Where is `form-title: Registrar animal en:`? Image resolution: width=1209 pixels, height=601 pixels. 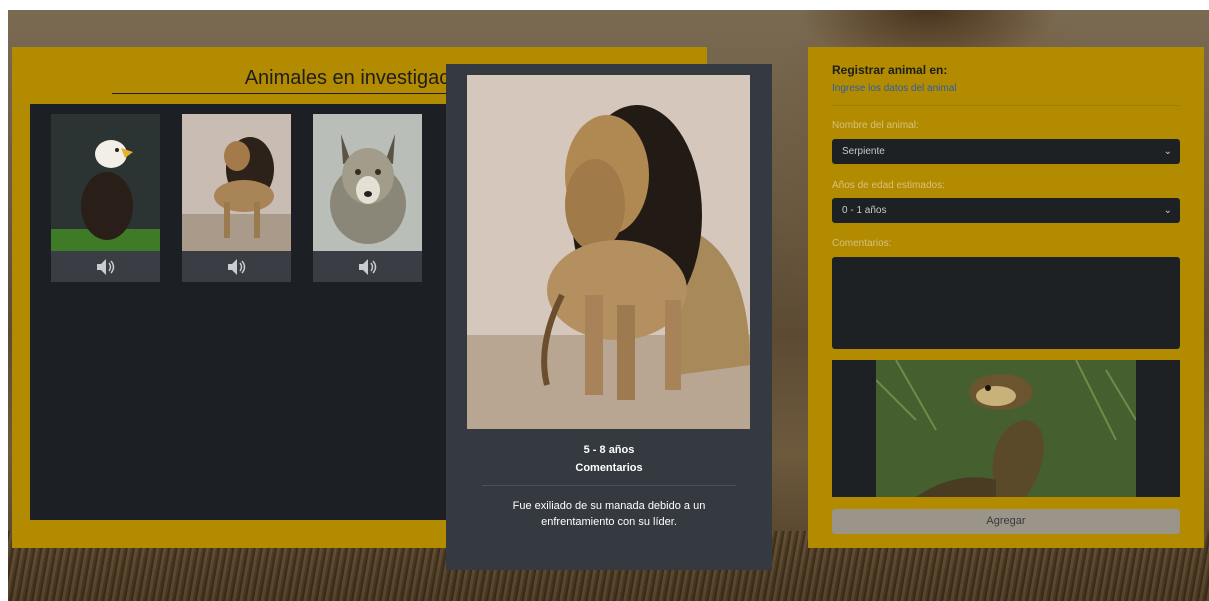 form-title: Registrar animal en: is located at coordinates (890, 70).